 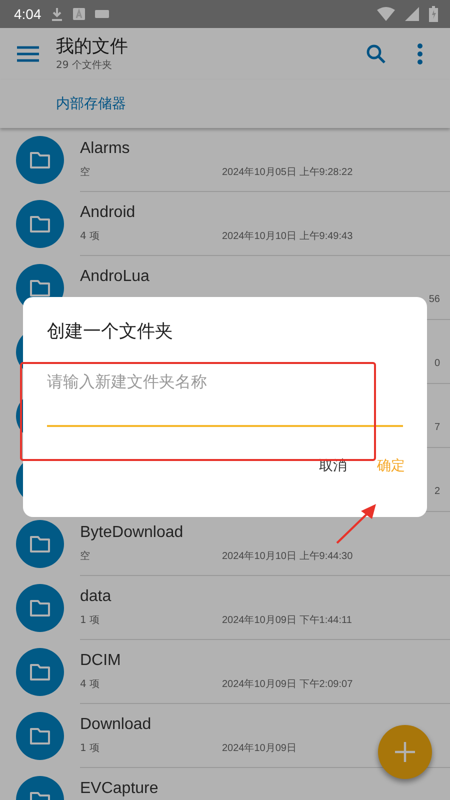 What do you see at coordinates (357, 524) in the screenshot?
I see `pointer-arrow` at bounding box center [357, 524].